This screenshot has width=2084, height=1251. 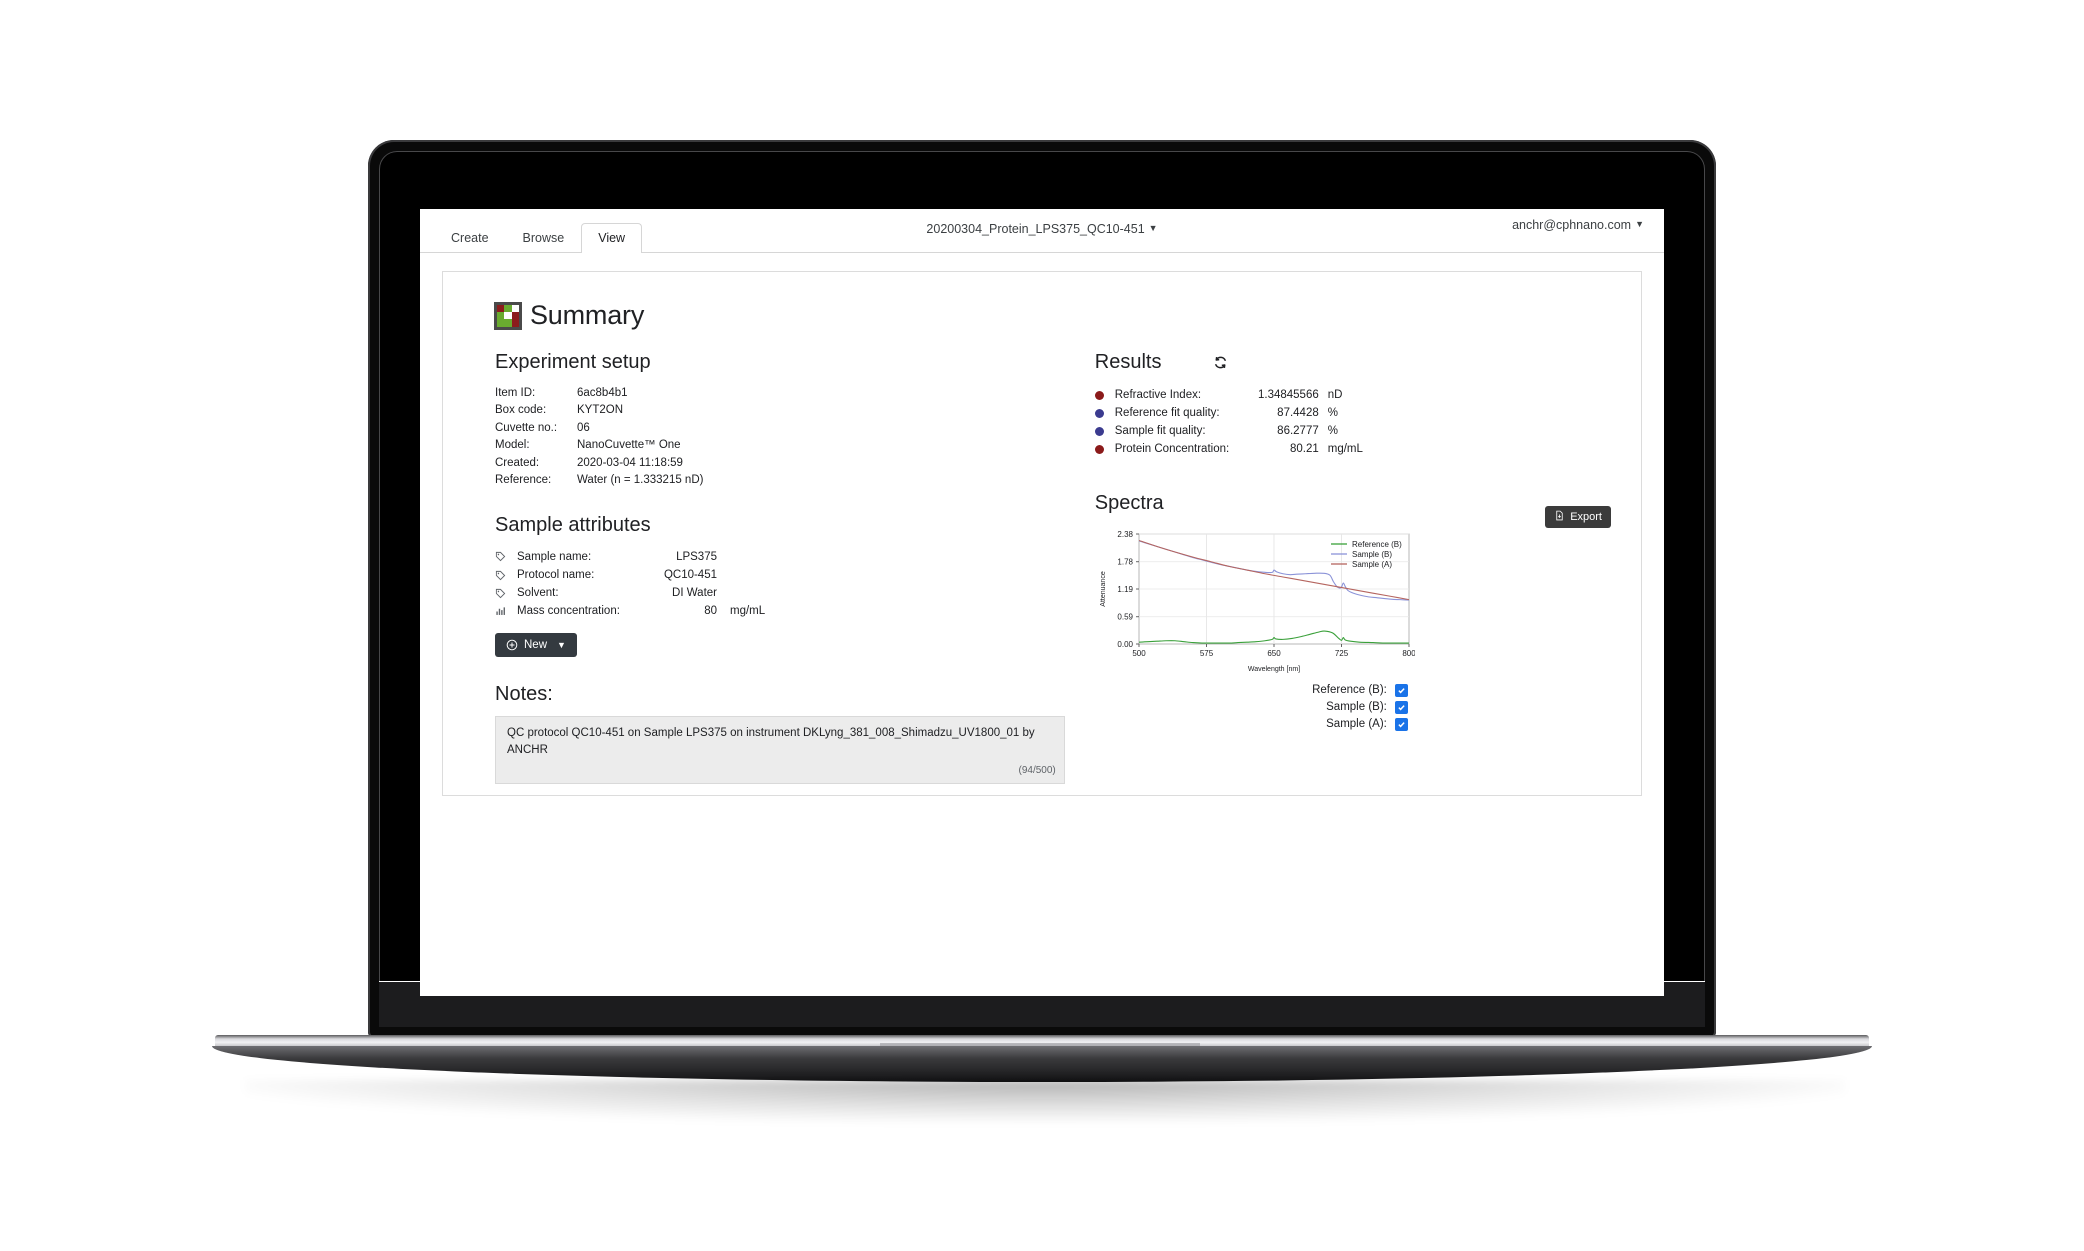 I want to click on series-toggle-label: Reference (B):, so click(x=1349, y=690).